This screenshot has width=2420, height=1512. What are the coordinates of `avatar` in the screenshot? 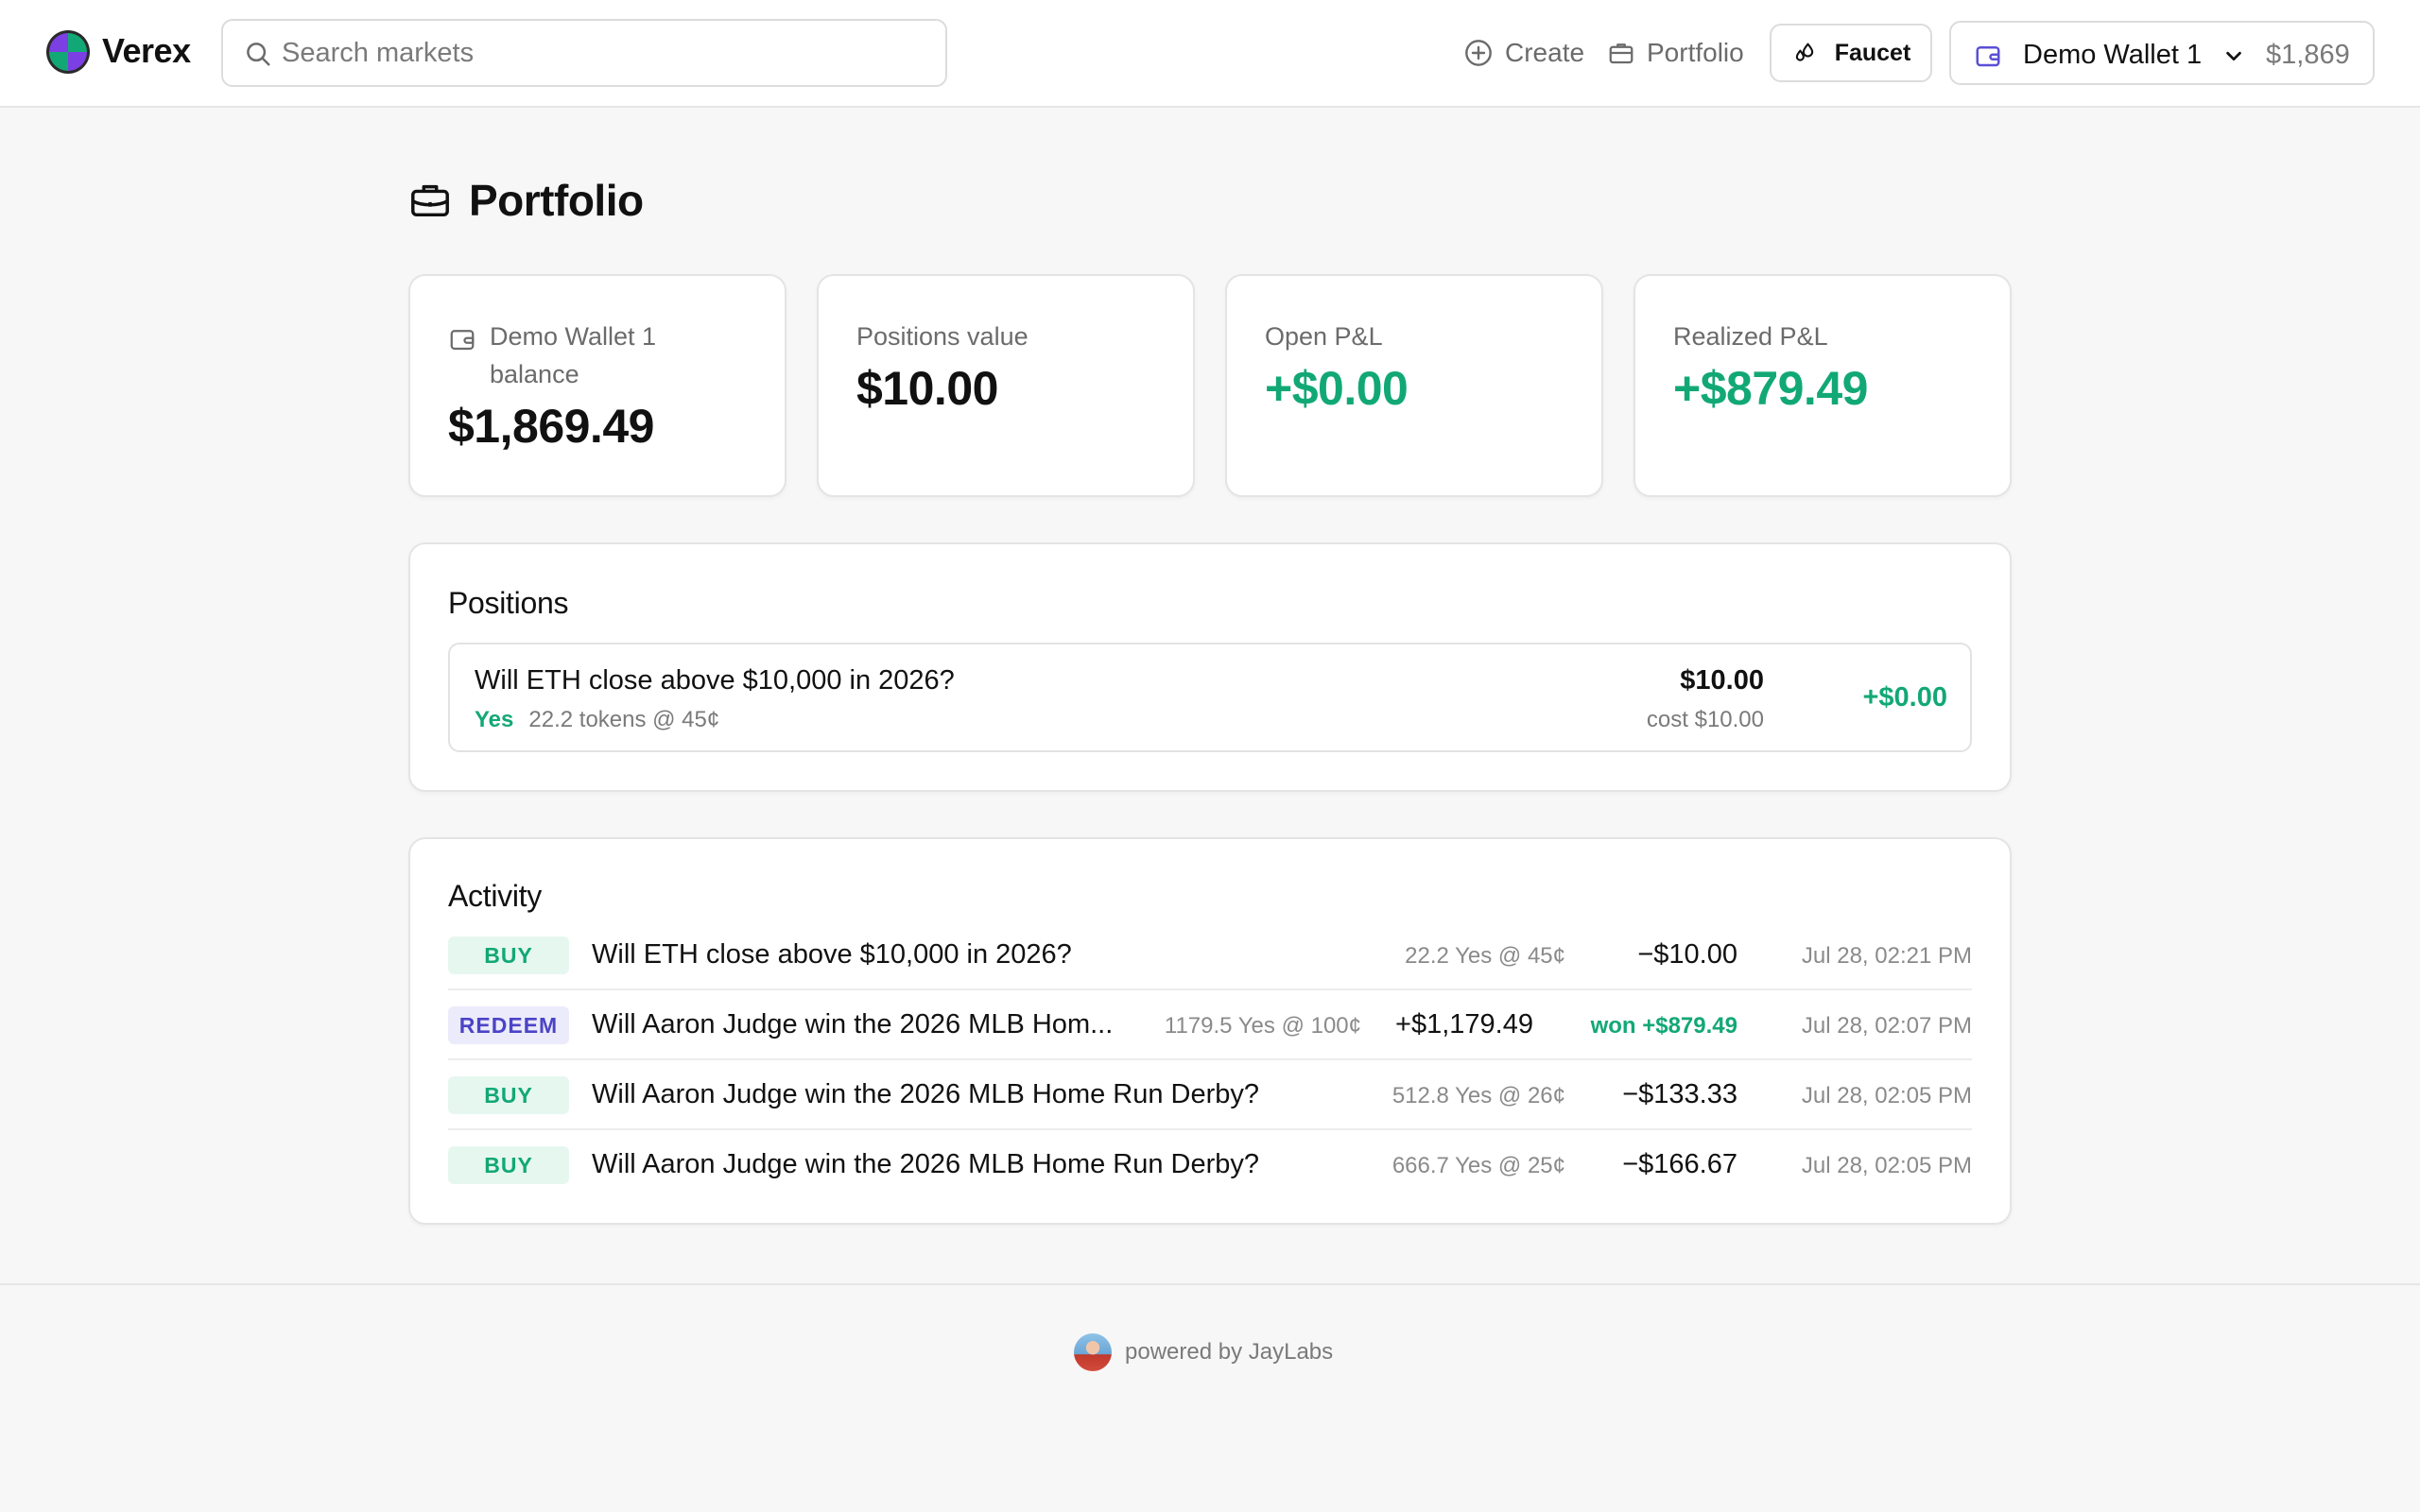 It's located at (1093, 1352).